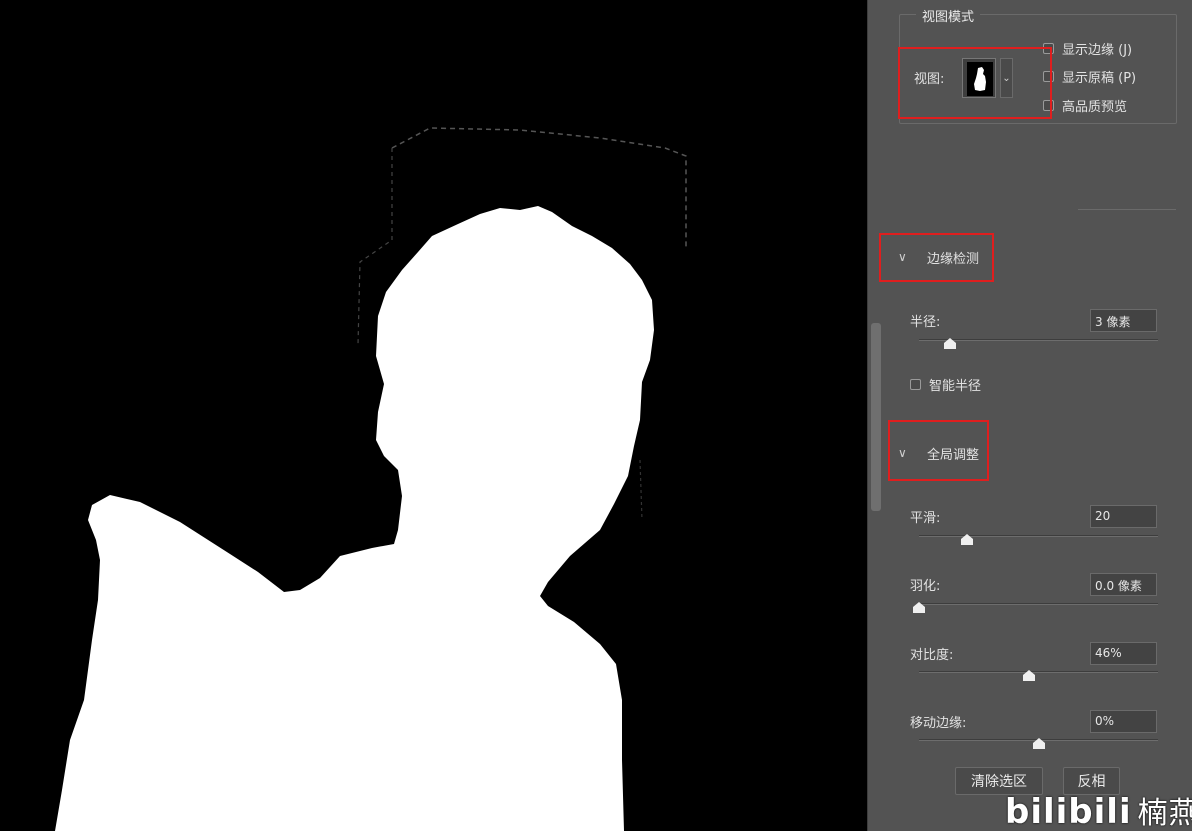  Describe the element at coordinates (948, 15) in the screenshot. I see `view-mode-title: 视图模式` at that location.